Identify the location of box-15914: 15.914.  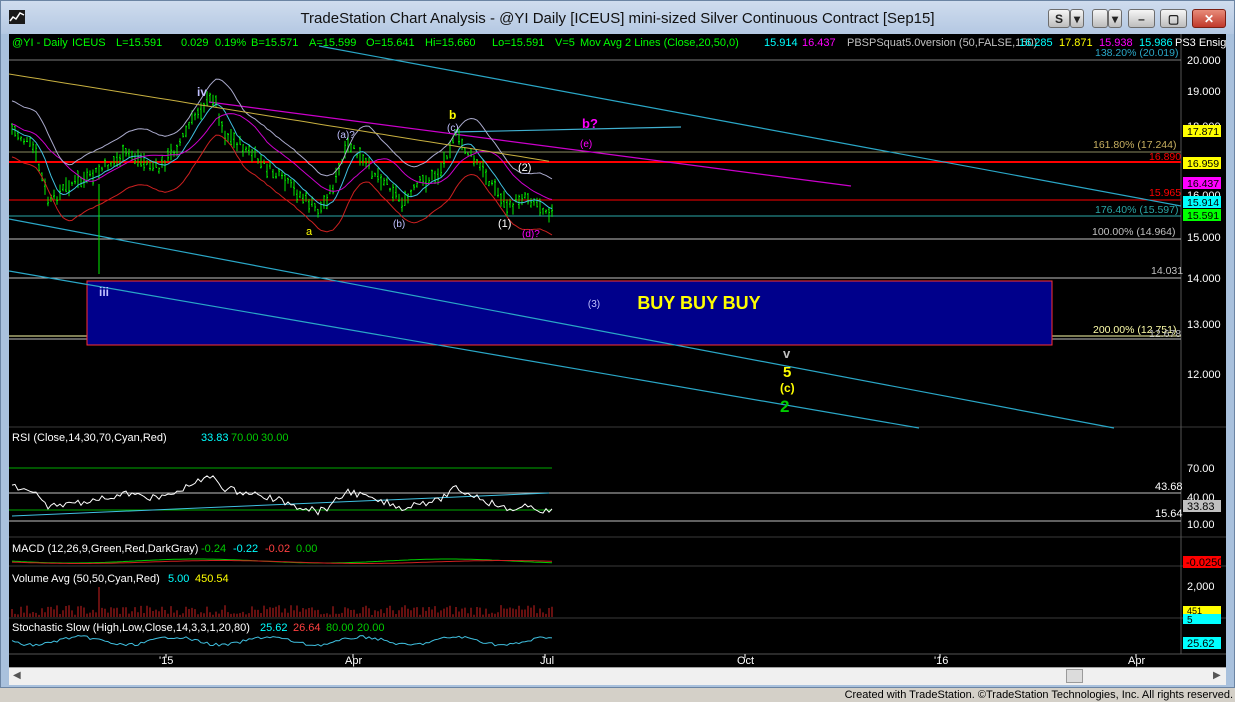
(1203, 203).